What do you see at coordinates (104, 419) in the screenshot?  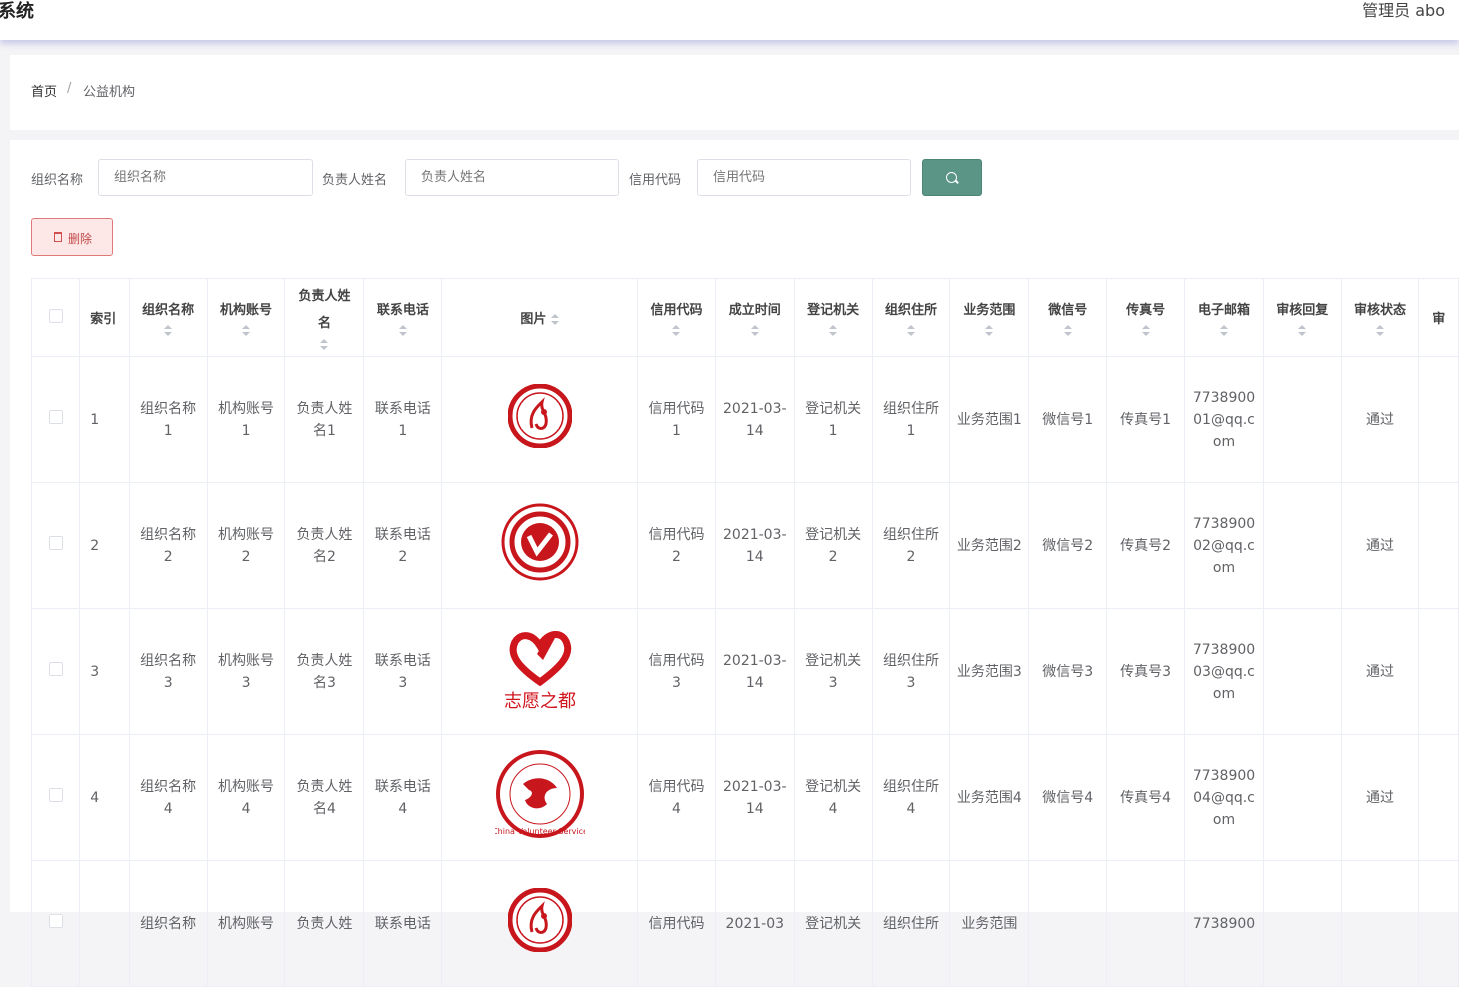 I see `row-index: 1` at bounding box center [104, 419].